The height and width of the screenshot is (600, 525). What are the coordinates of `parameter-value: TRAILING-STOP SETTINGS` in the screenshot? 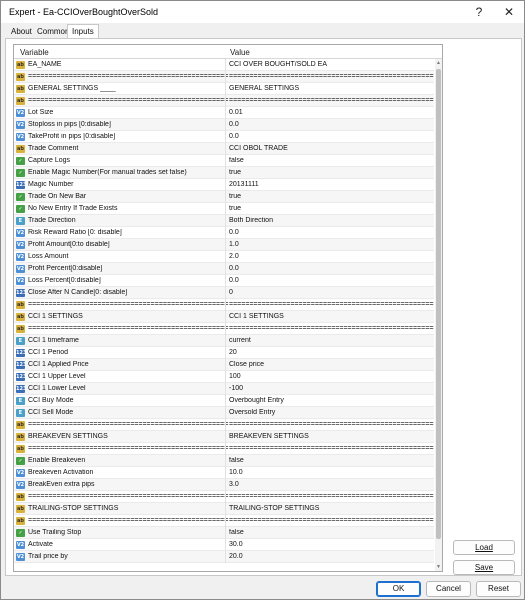 It's located at (331, 508).